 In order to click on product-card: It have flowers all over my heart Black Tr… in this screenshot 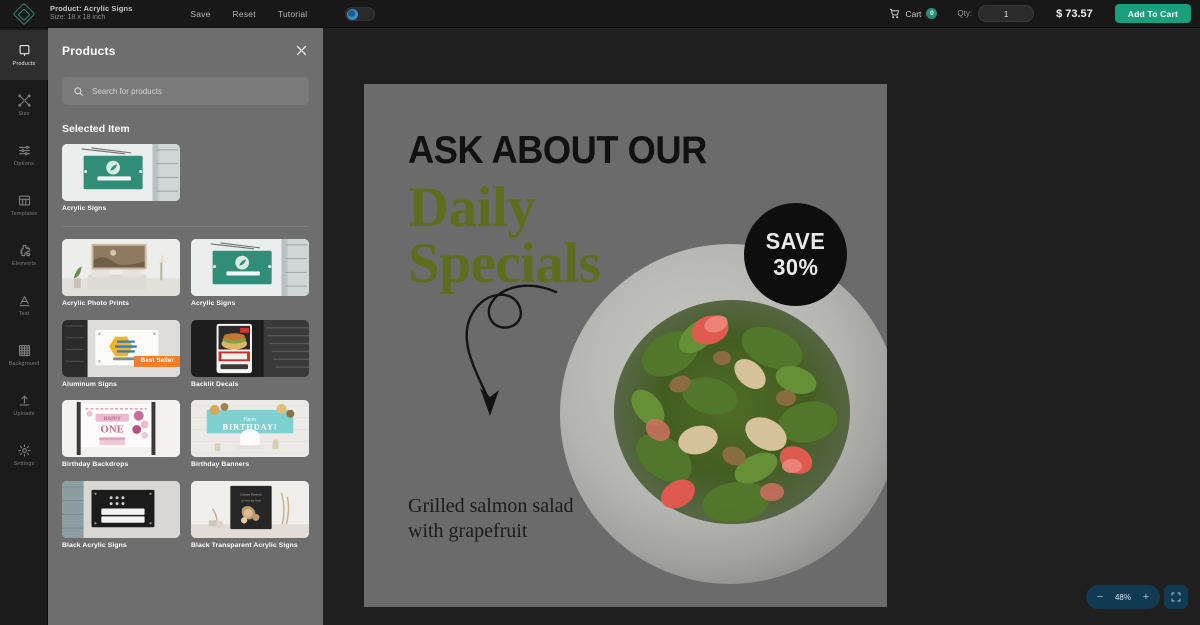, I will do `click(250, 515)`.